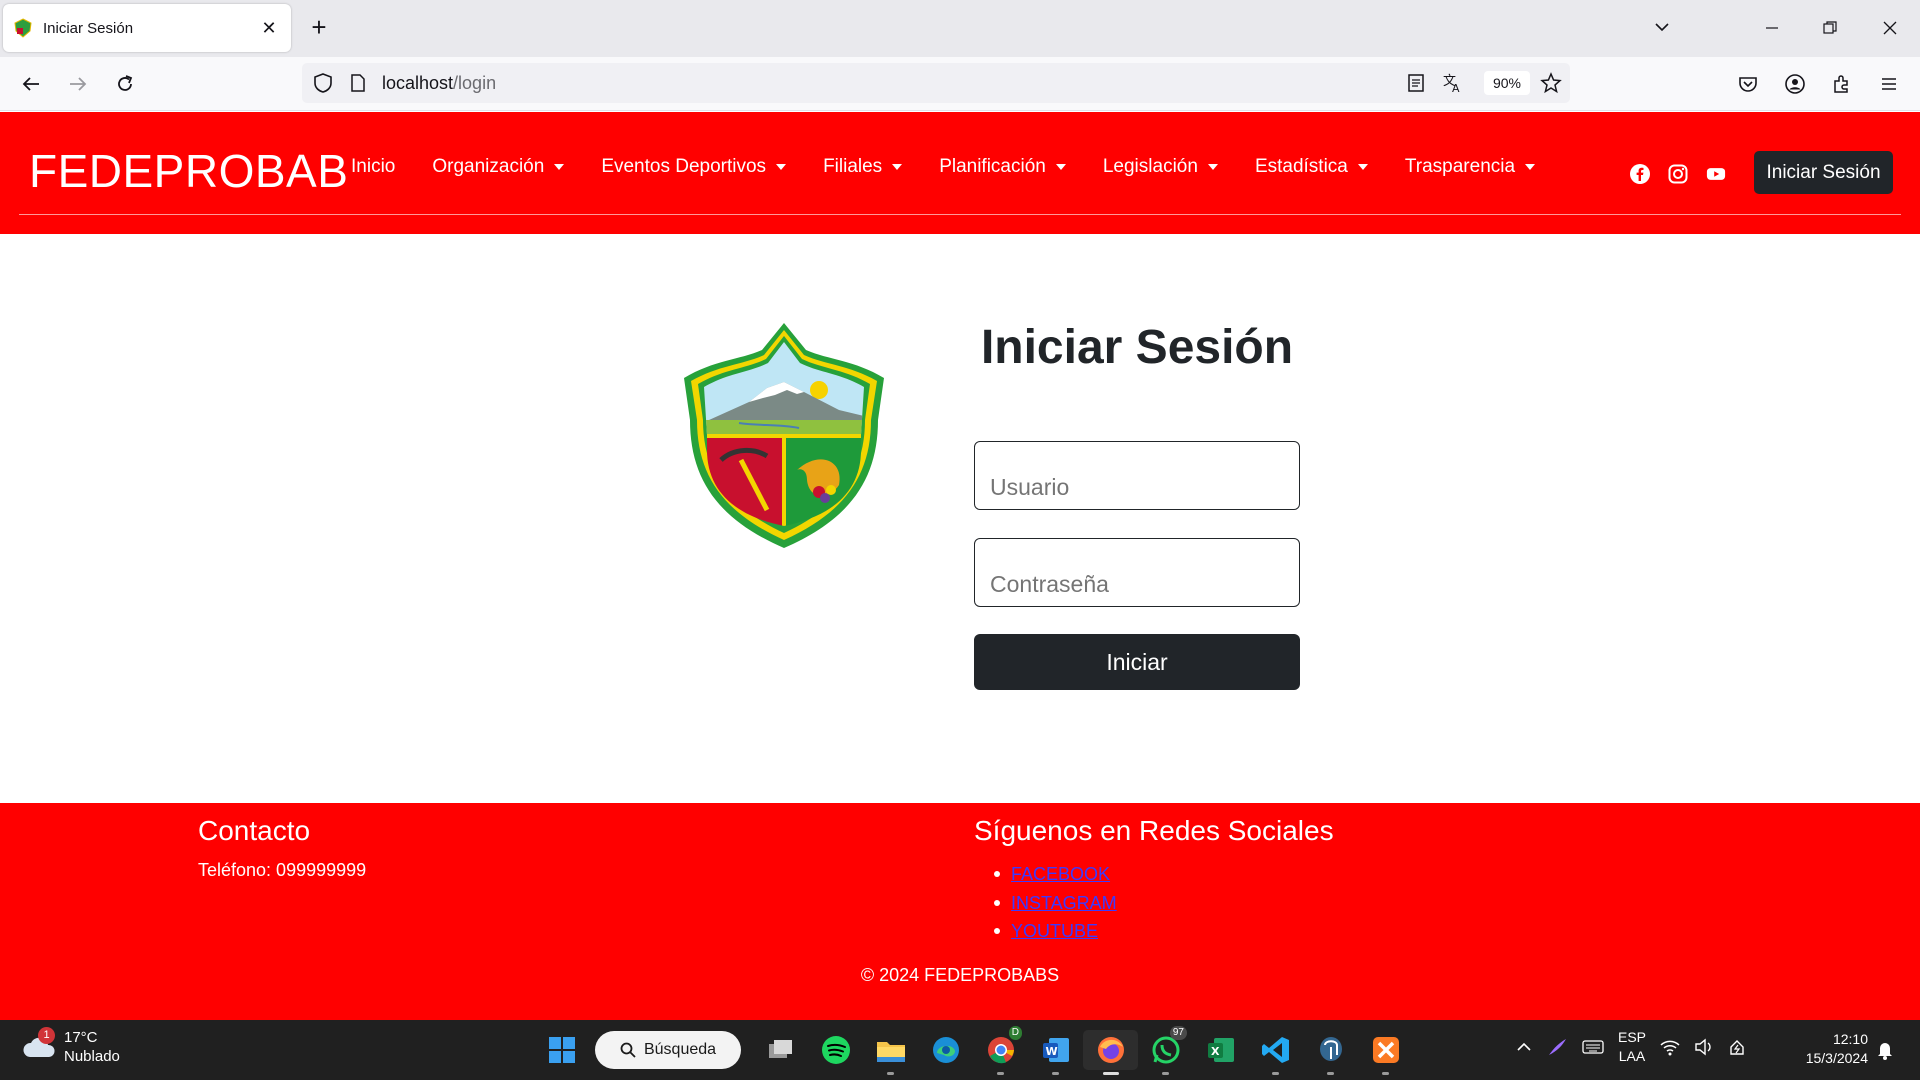 Image resolution: width=1920 pixels, height=1080 pixels. What do you see at coordinates (945, 1050) in the screenshot?
I see `edge-icon` at bounding box center [945, 1050].